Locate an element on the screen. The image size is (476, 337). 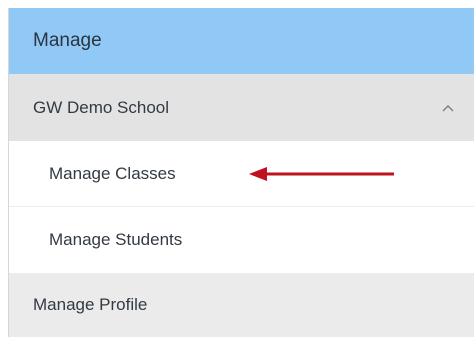
manage-classes-label: Manage Classes is located at coordinates (112, 173).